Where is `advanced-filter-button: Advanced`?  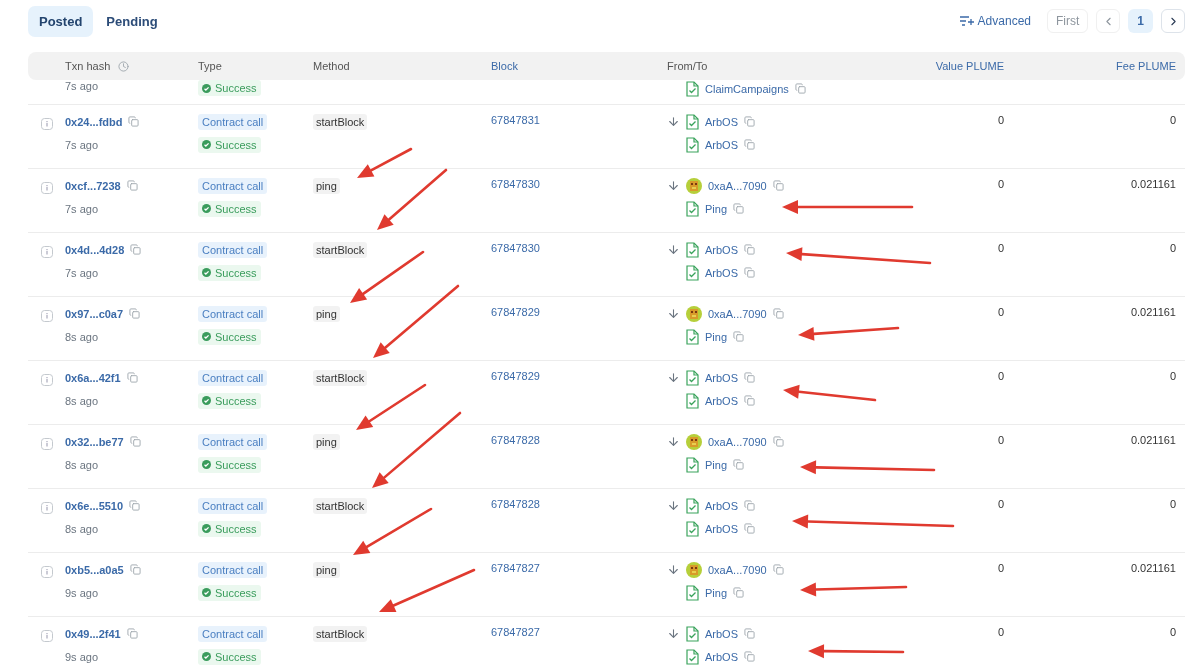
advanced-filter-button: Advanced is located at coordinates (995, 21).